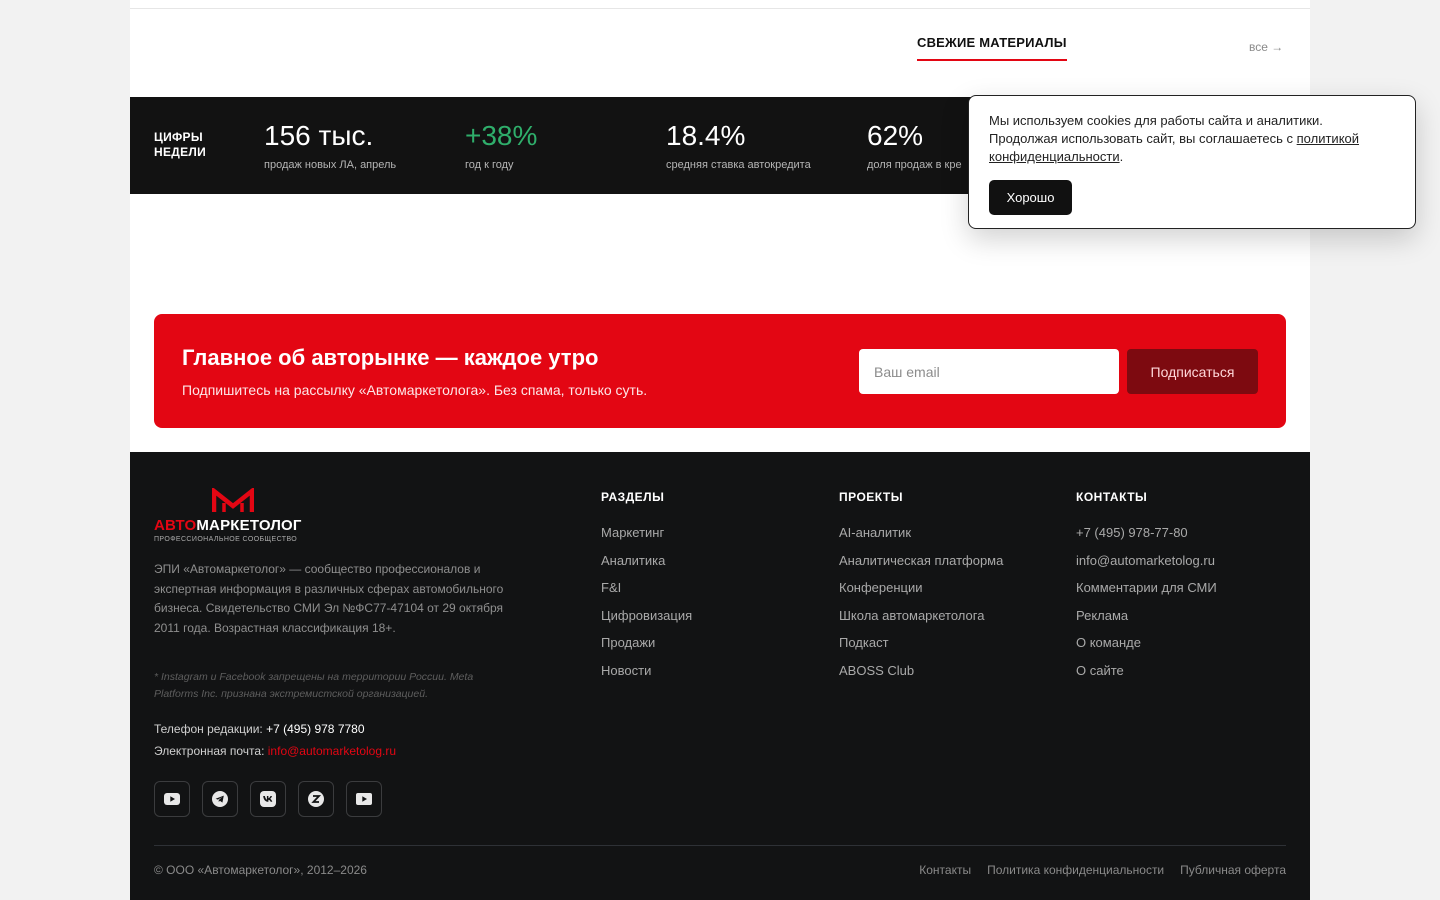 This screenshot has width=1440, height=900. What do you see at coordinates (1146, 620) in the screenshot?
I see `footer-link-ads: Реклама` at bounding box center [1146, 620].